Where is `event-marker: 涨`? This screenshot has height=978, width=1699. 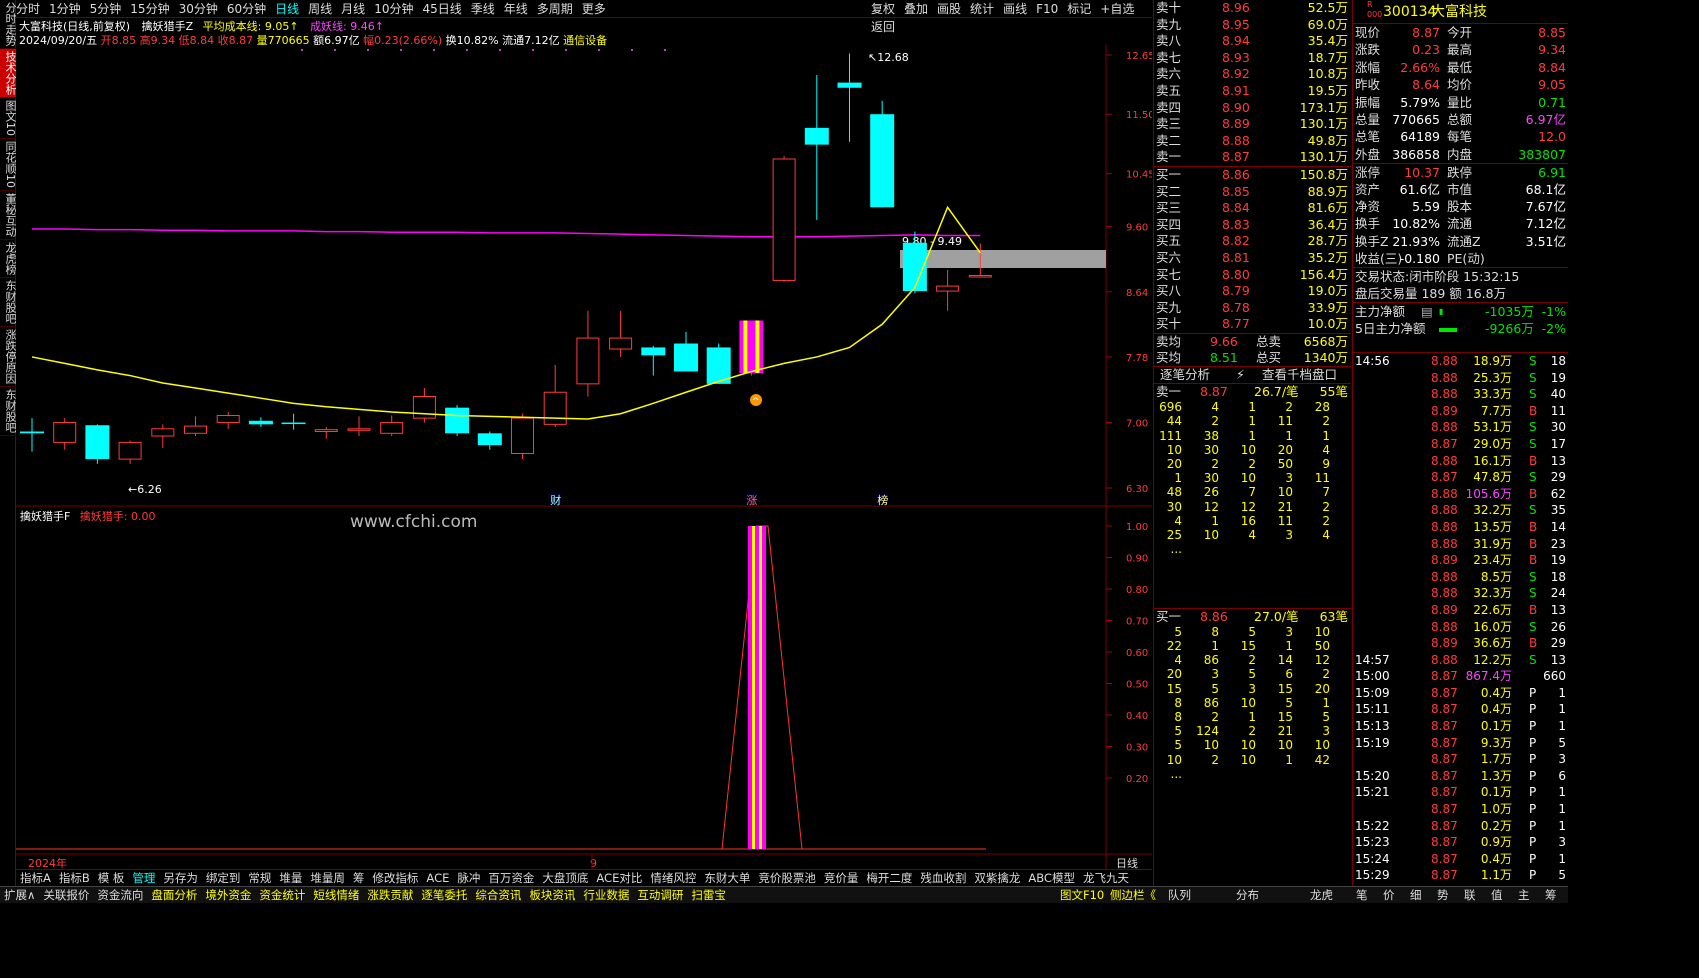 event-marker: 涨 is located at coordinates (751, 500).